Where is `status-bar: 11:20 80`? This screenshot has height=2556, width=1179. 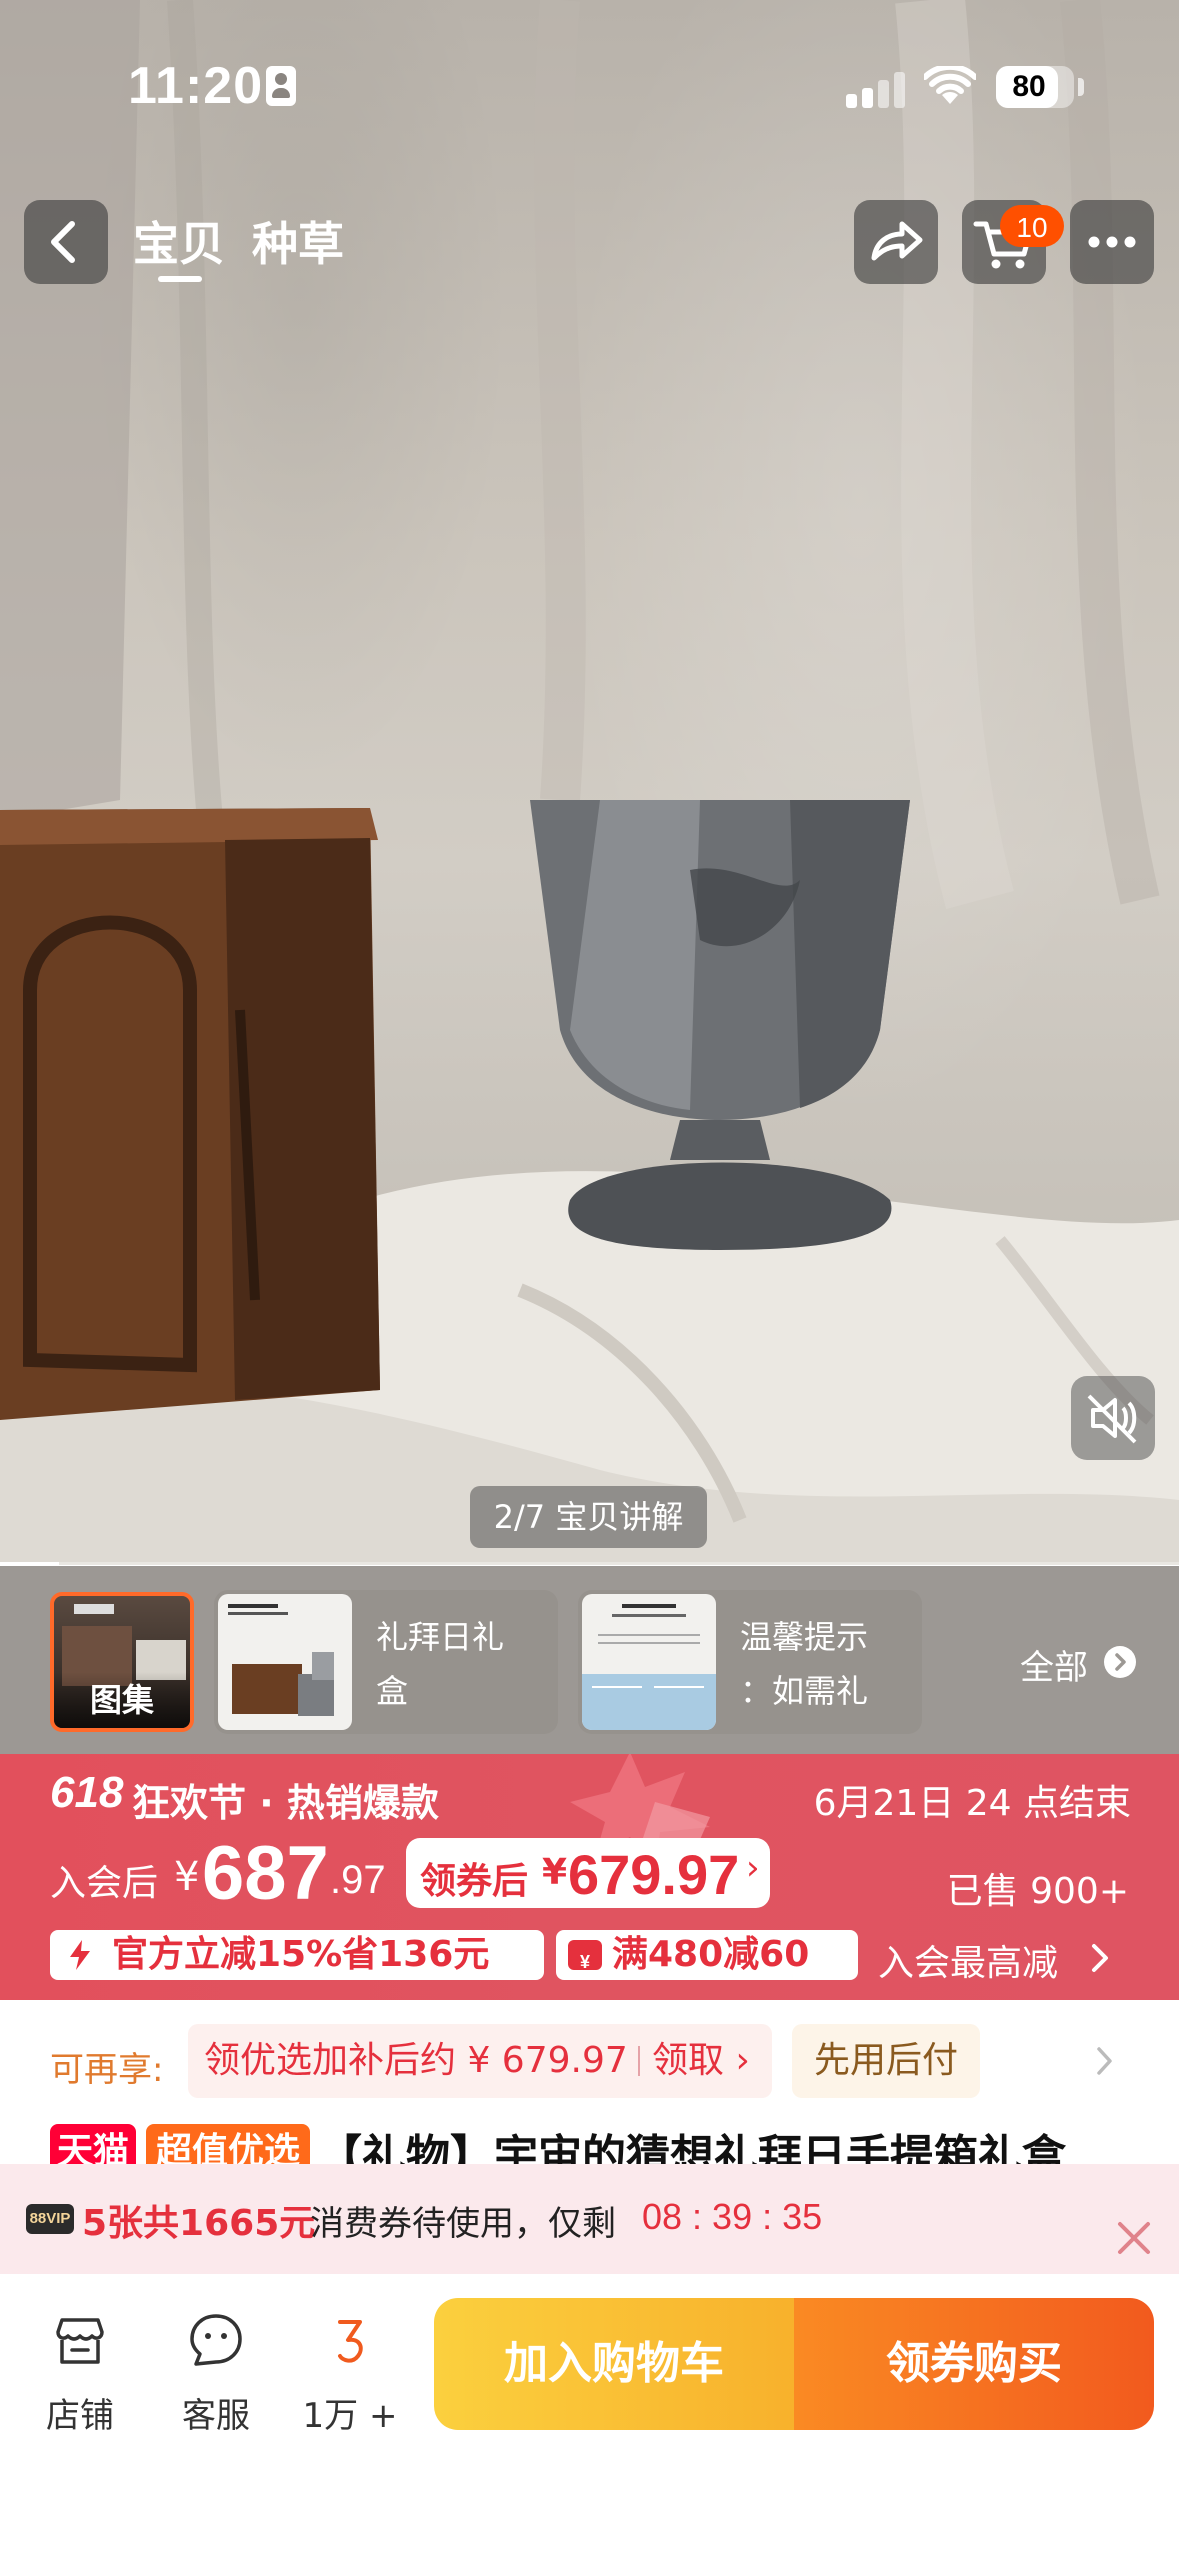 status-bar: 11:20 80 is located at coordinates (589, 90).